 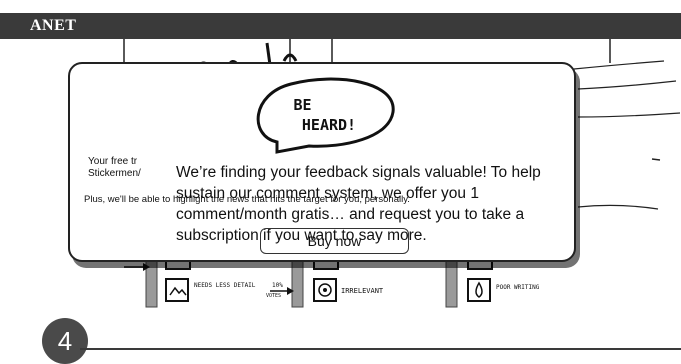 I want to click on buy-now-button: Buy now, so click(x=334, y=241).